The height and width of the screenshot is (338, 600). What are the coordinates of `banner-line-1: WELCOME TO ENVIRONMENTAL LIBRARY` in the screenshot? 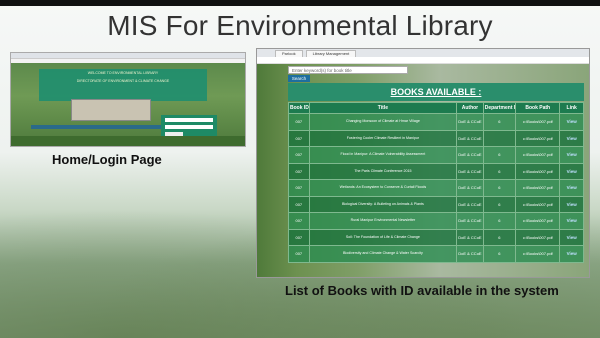 It's located at (123, 73).